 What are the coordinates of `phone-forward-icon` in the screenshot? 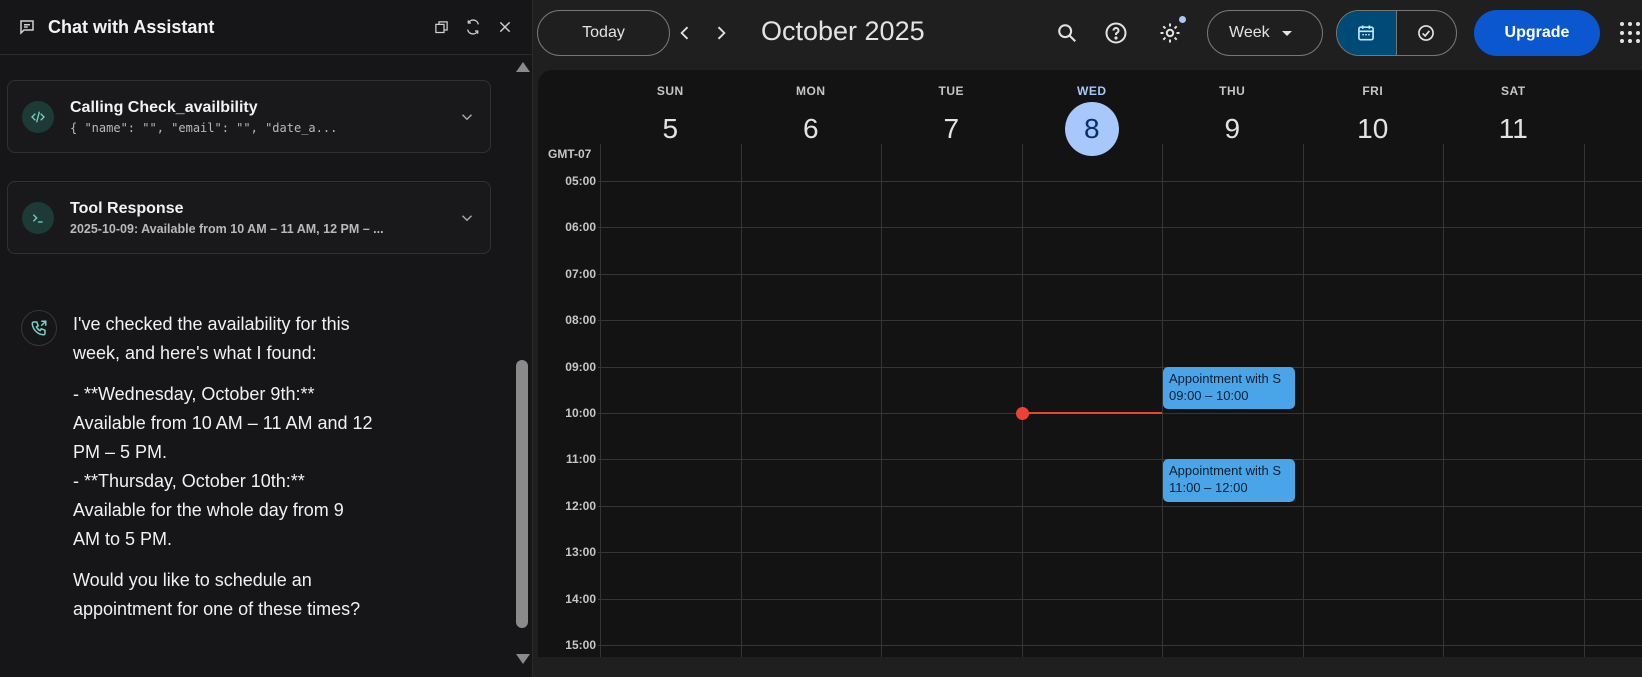 It's located at (39, 328).